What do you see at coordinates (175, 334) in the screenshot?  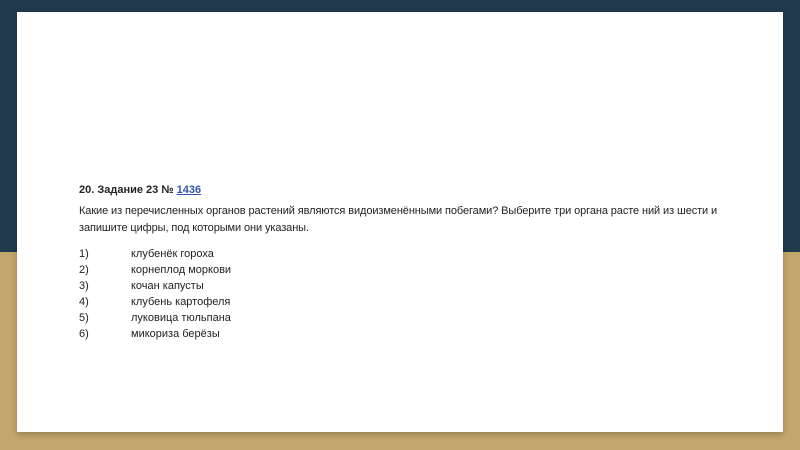 I see `option-text: микориза берёзы` at bounding box center [175, 334].